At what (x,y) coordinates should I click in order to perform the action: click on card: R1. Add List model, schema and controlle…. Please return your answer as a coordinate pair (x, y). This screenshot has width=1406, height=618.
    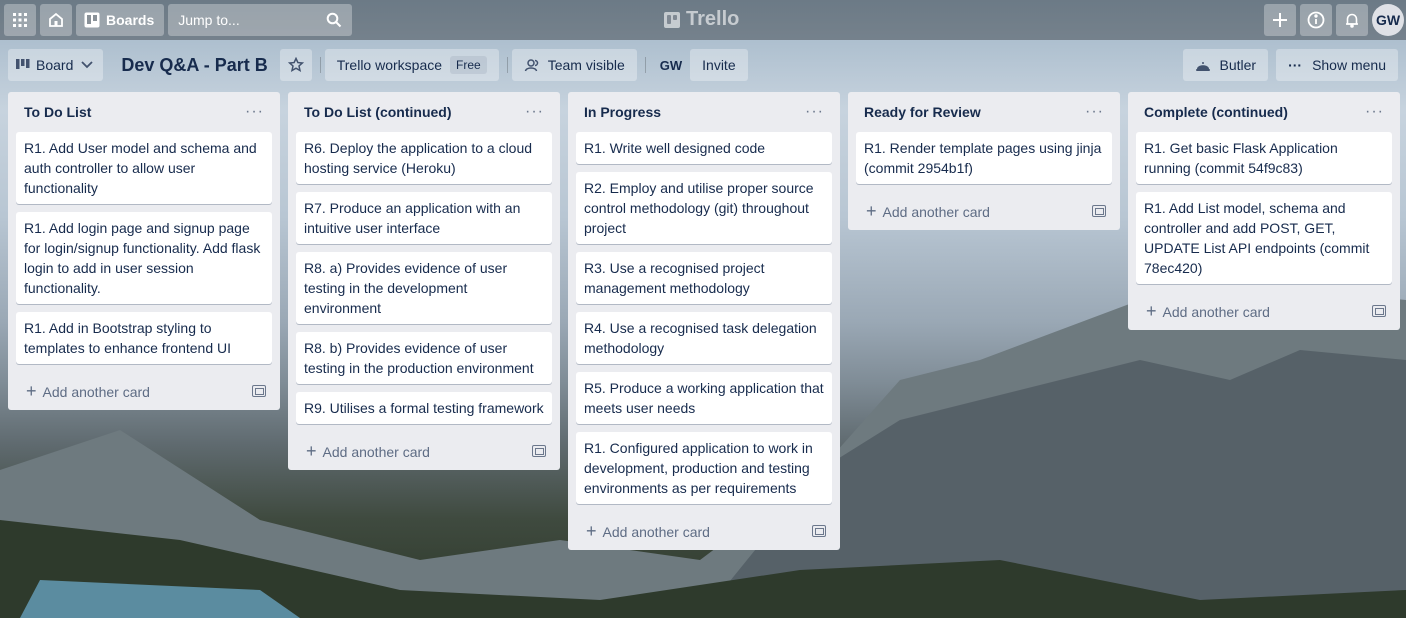
    Looking at the image, I should click on (1264, 238).